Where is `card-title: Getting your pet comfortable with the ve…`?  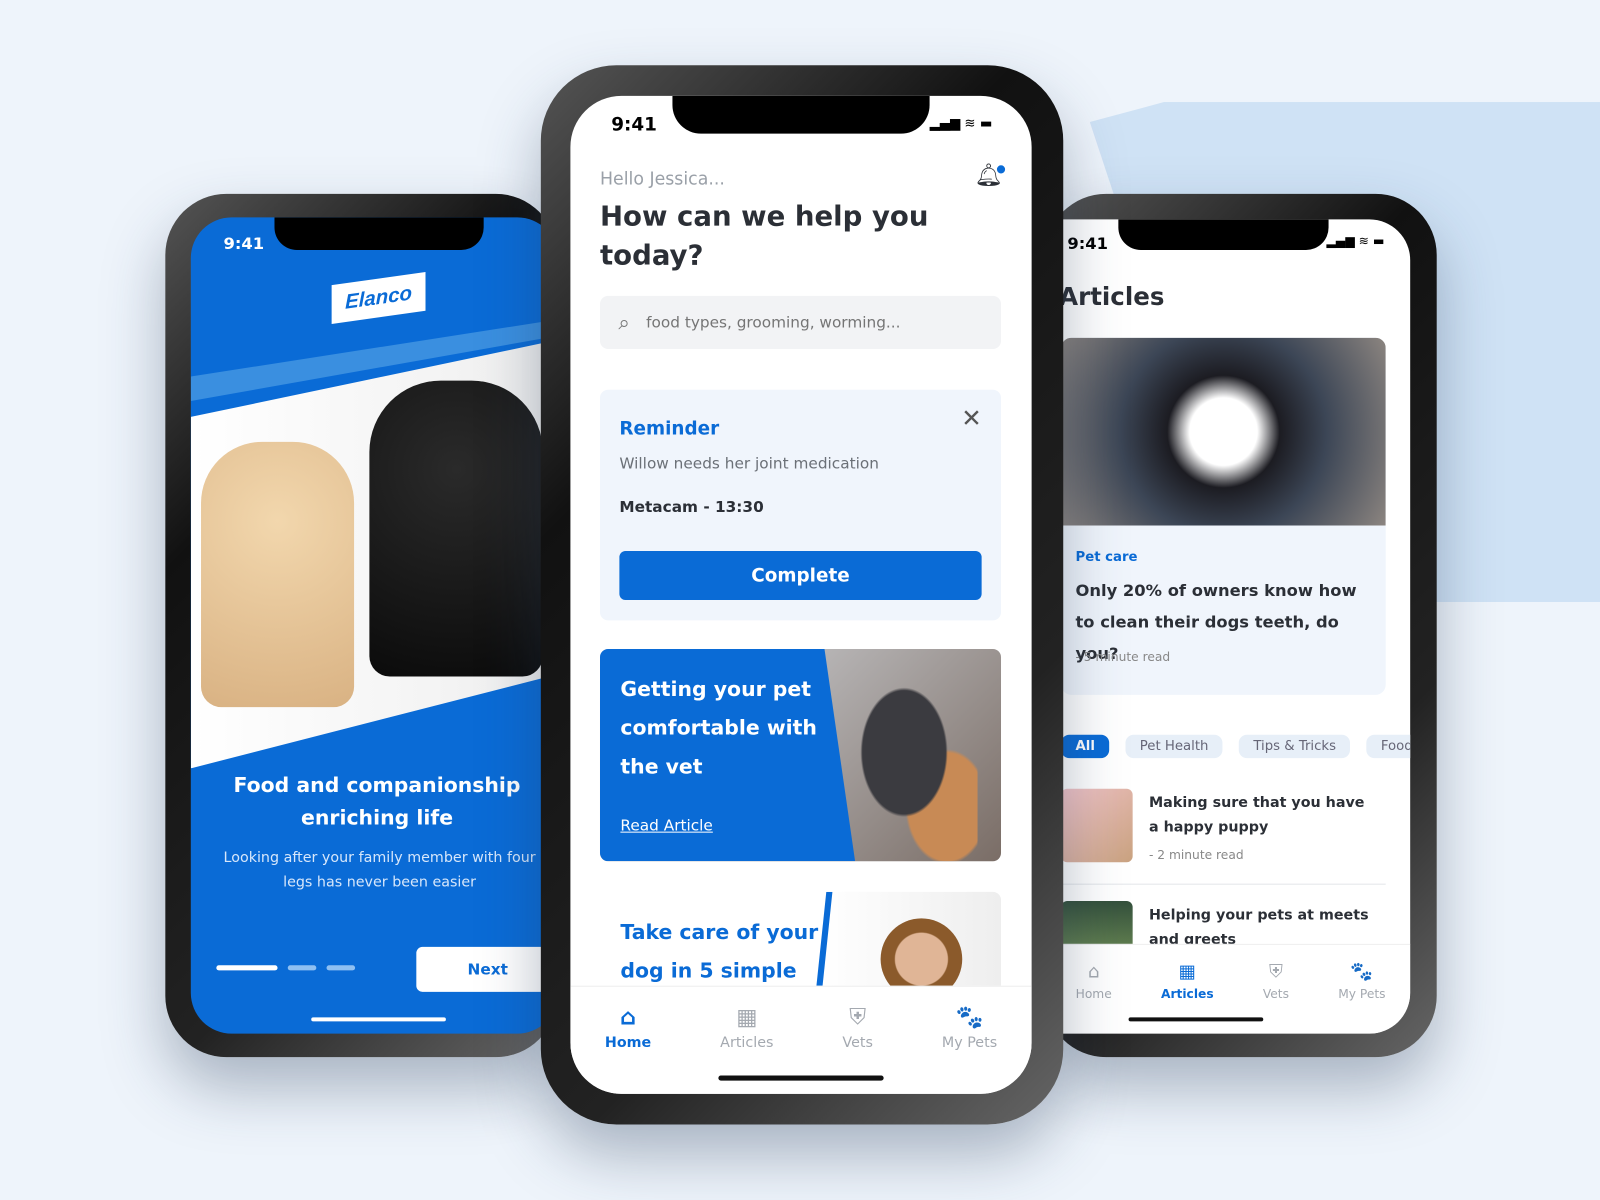
card-title: Getting your pet comfortable with the ve… is located at coordinates (718, 727).